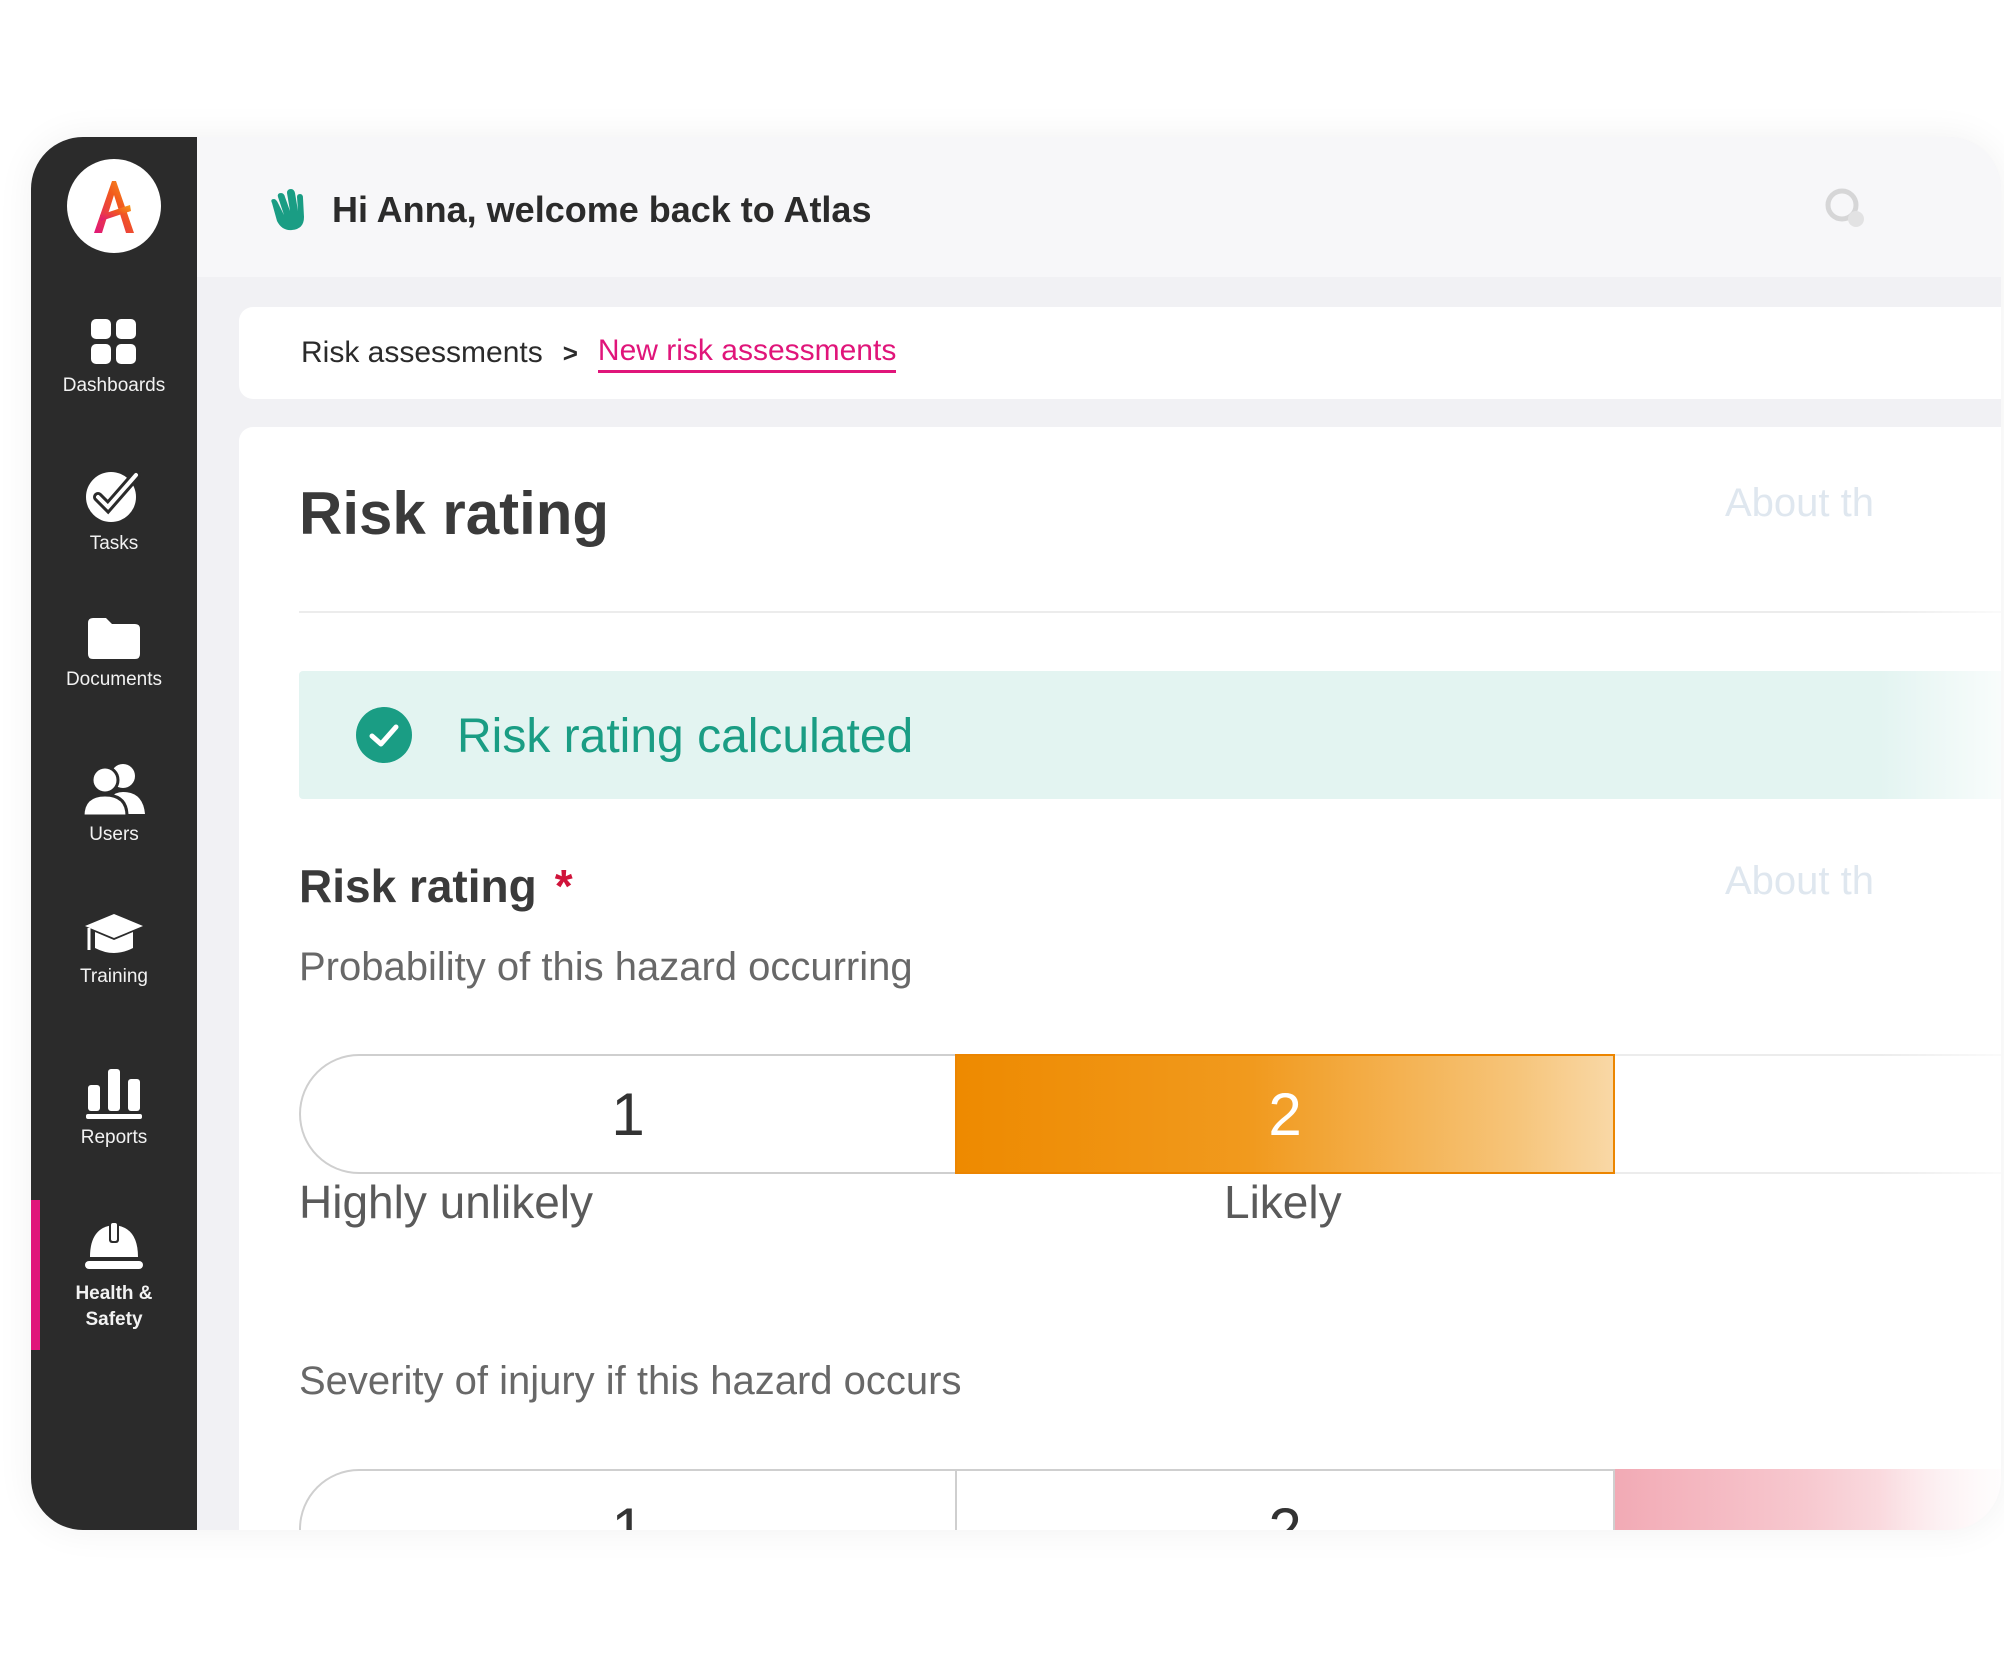 Image resolution: width=2004 pixels, height=1656 pixels. What do you see at coordinates (627, 1114) in the screenshot?
I see `probability-option-1: 1` at bounding box center [627, 1114].